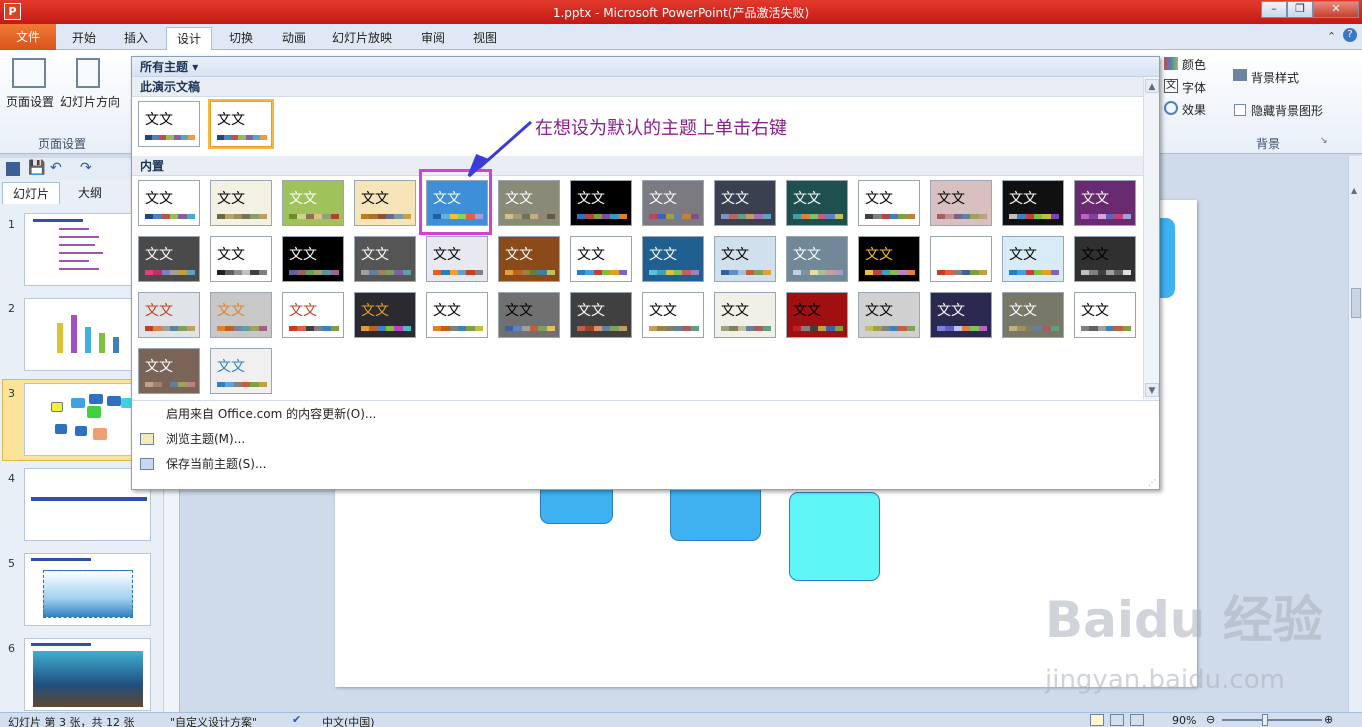 The image size is (1362, 727). I want to click on slide-orientation-button: 幻灯片方向, so click(90, 101).